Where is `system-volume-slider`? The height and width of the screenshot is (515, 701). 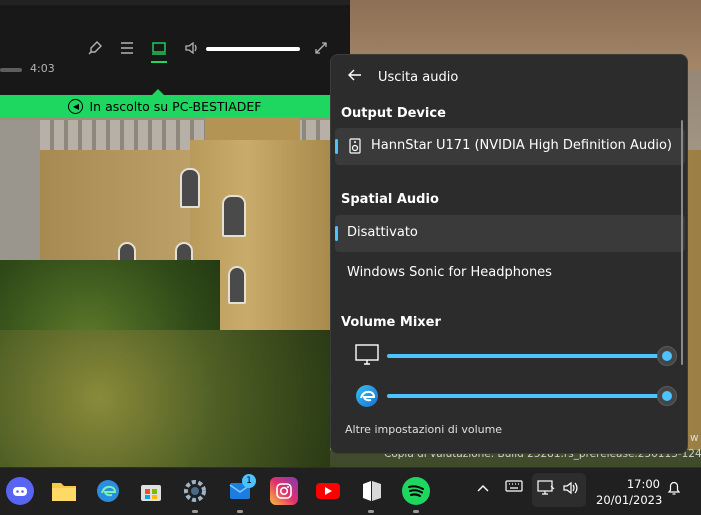 system-volume-slider is located at coordinates (528, 356).